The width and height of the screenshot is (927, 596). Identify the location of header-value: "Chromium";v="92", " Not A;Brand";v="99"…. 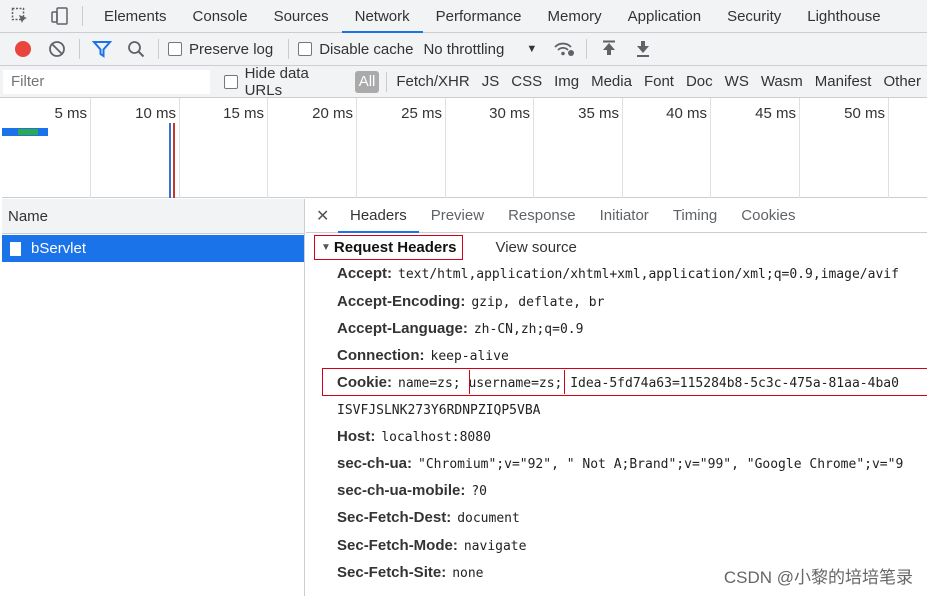
(661, 464).